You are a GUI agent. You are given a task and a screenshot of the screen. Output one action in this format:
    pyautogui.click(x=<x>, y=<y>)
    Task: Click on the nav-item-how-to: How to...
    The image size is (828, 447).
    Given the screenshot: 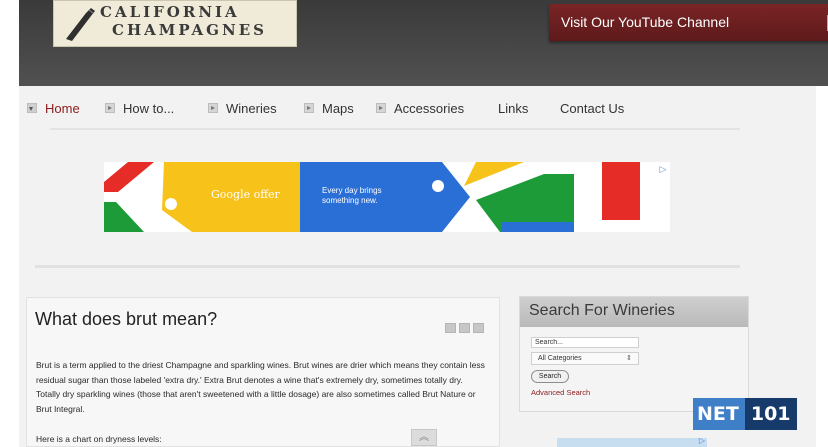 What is the action you would take?
    pyautogui.click(x=139, y=108)
    